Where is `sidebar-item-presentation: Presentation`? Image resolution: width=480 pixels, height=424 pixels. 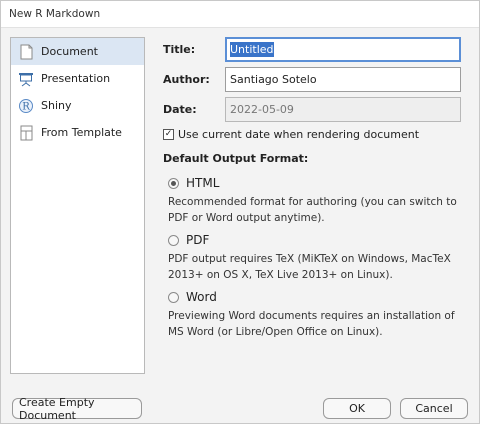 sidebar-item-presentation: Presentation is located at coordinates (77, 78).